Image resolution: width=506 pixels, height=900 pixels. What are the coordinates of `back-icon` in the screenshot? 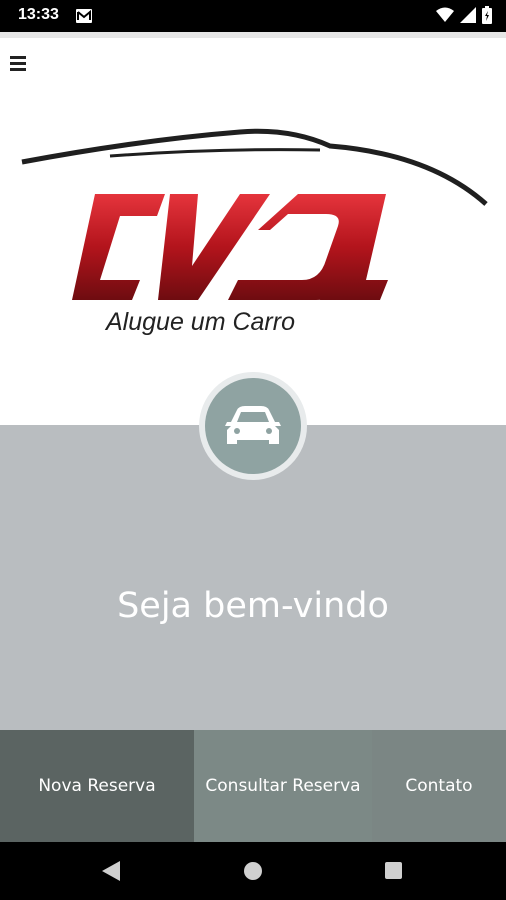 It's located at (111, 871).